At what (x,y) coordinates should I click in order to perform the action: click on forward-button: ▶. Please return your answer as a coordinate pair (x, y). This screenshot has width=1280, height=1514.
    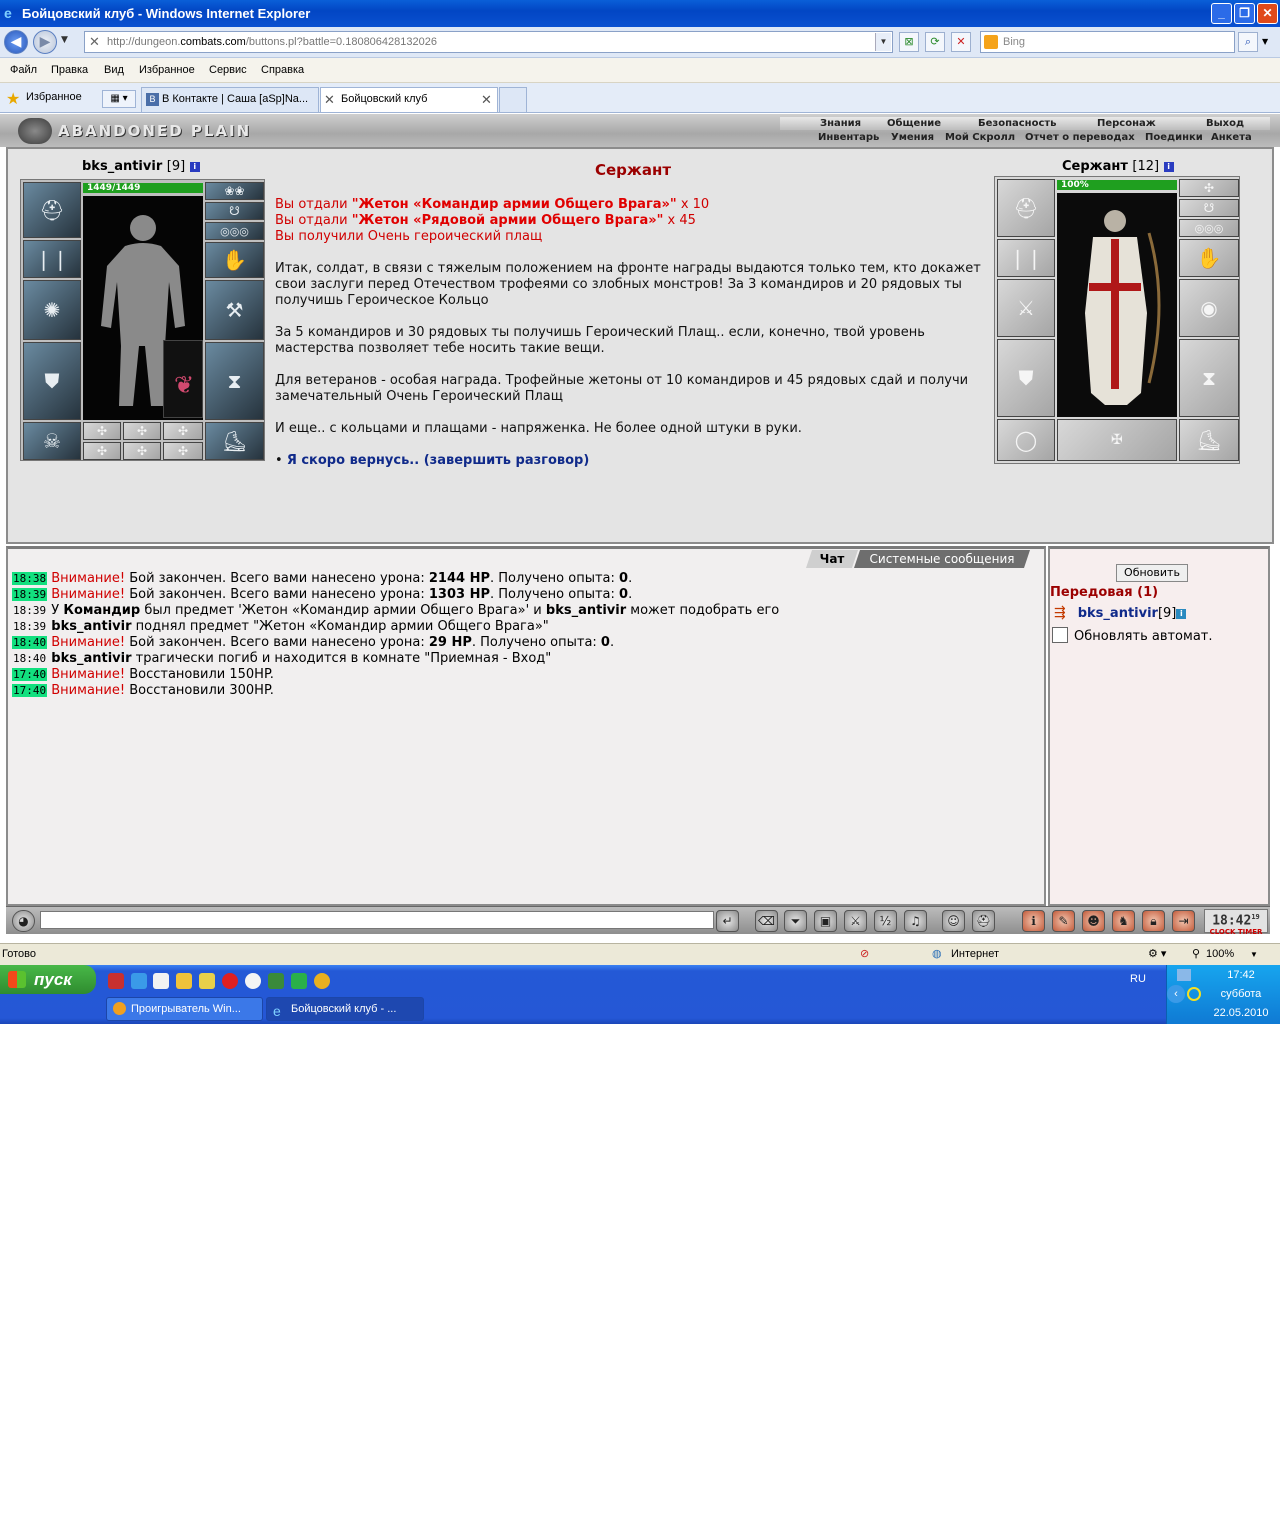
    Looking at the image, I should click on (45, 42).